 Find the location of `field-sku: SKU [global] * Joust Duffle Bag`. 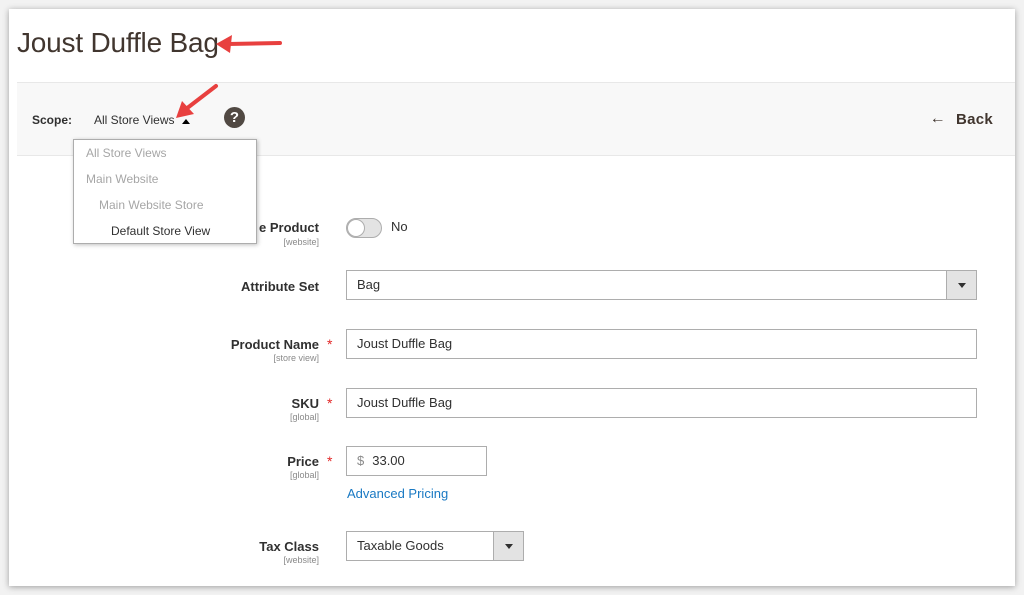

field-sku: SKU [global] * Joust Duffle Bag is located at coordinates (512, 408).